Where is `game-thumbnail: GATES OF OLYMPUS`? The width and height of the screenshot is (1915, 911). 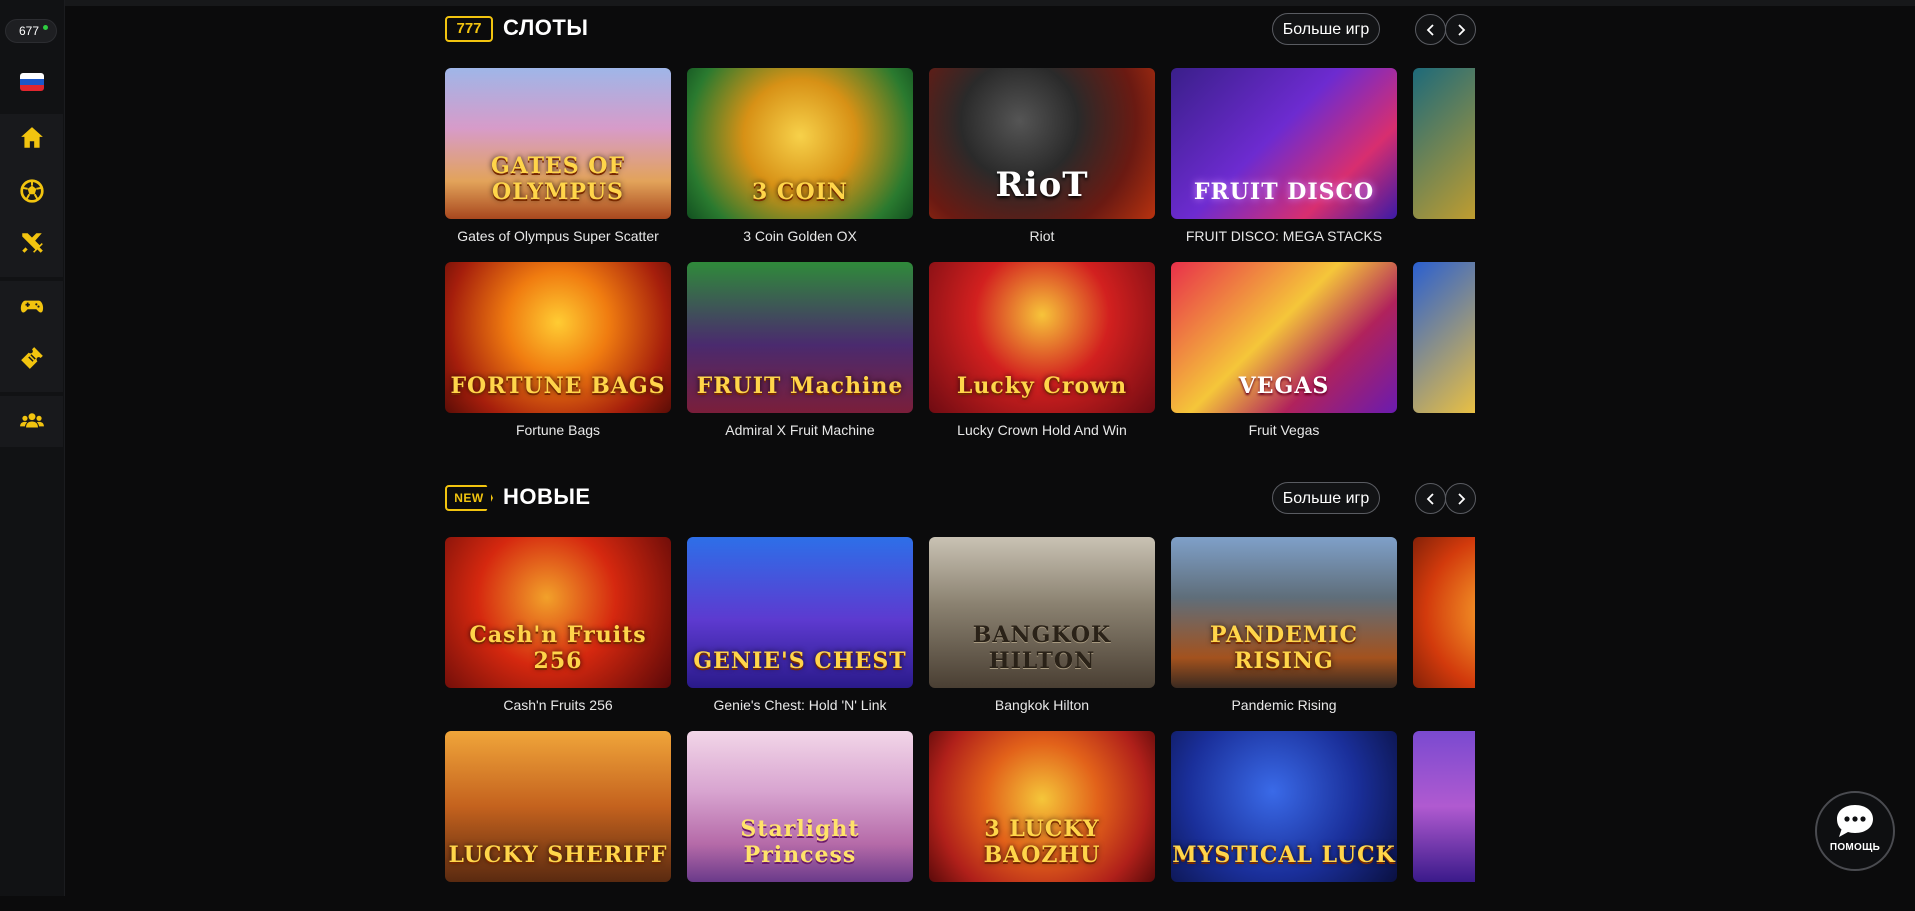 game-thumbnail: GATES OF OLYMPUS is located at coordinates (558, 143).